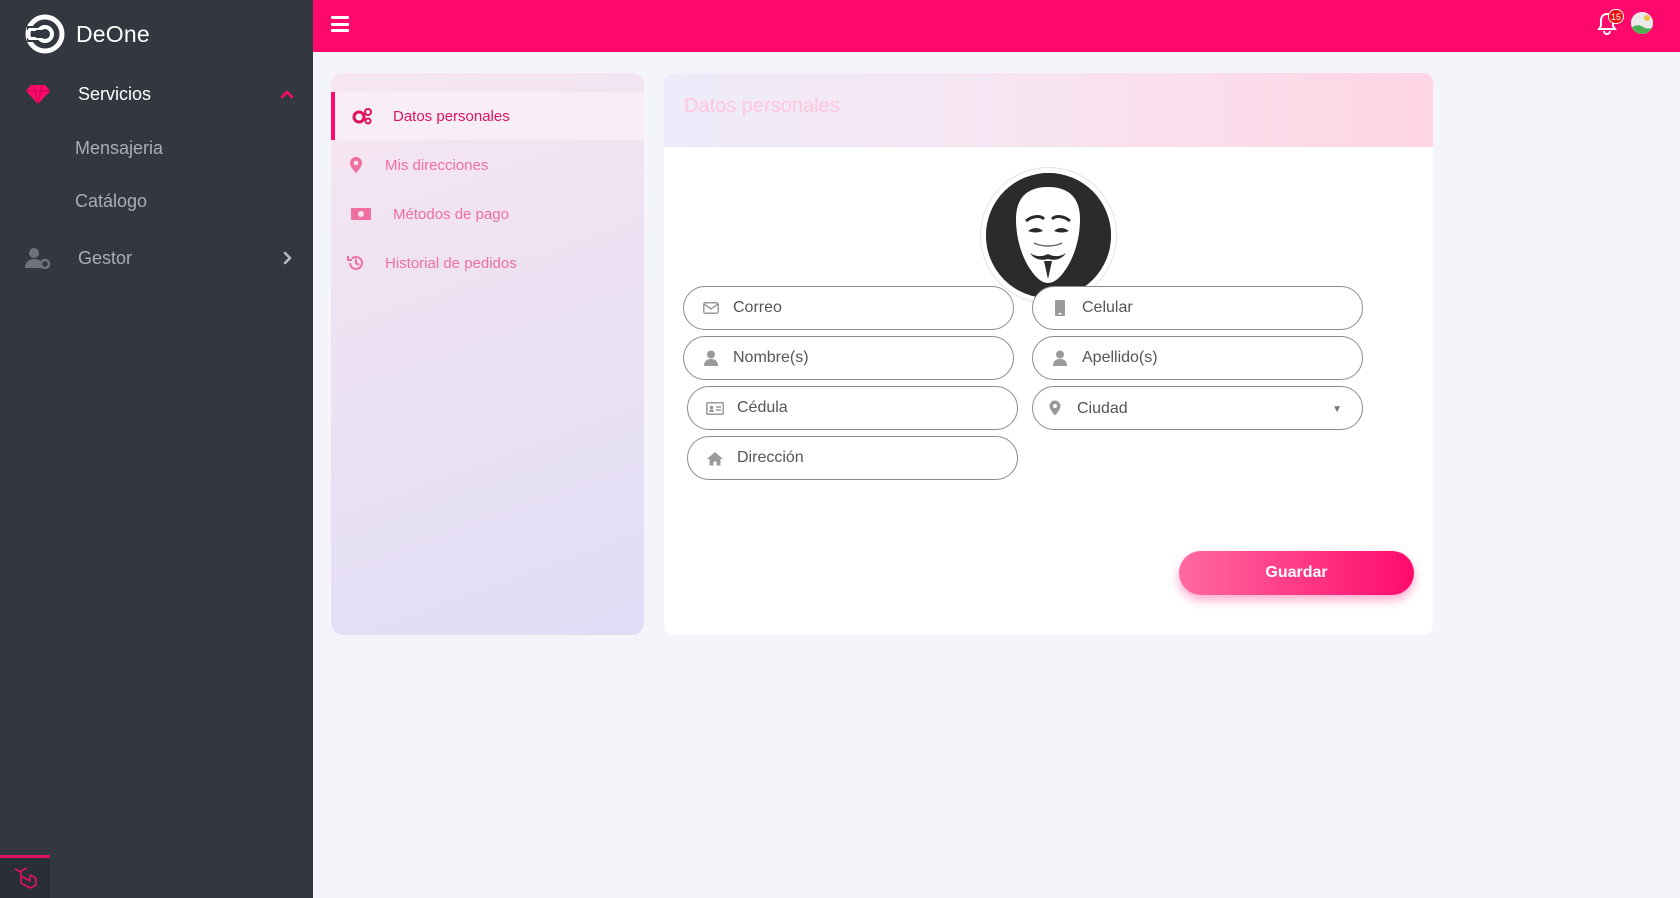 The image size is (1680, 898). What do you see at coordinates (1337, 409) in the screenshot?
I see `caret-down-icon: ▼` at bounding box center [1337, 409].